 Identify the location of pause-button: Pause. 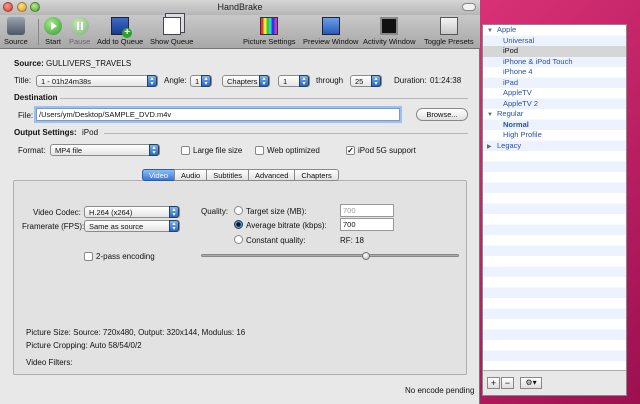
(79, 31).